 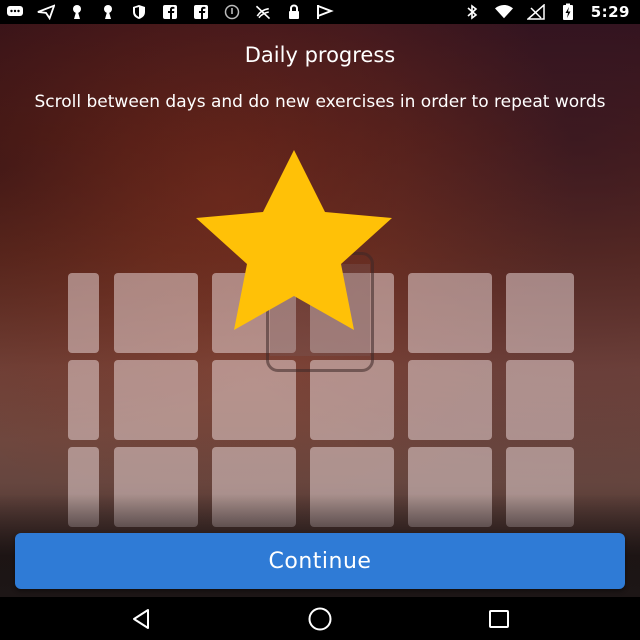 I want to click on message-icon, so click(x=15, y=12).